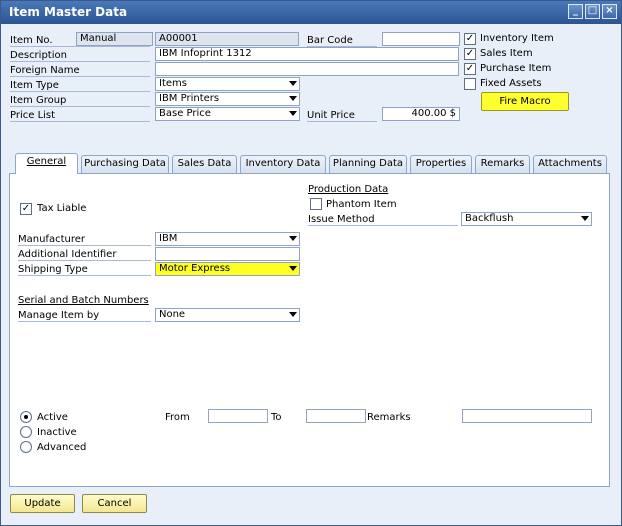  Describe the element at coordinates (62, 447) in the screenshot. I see `advanced-label: Advanced` at that location.